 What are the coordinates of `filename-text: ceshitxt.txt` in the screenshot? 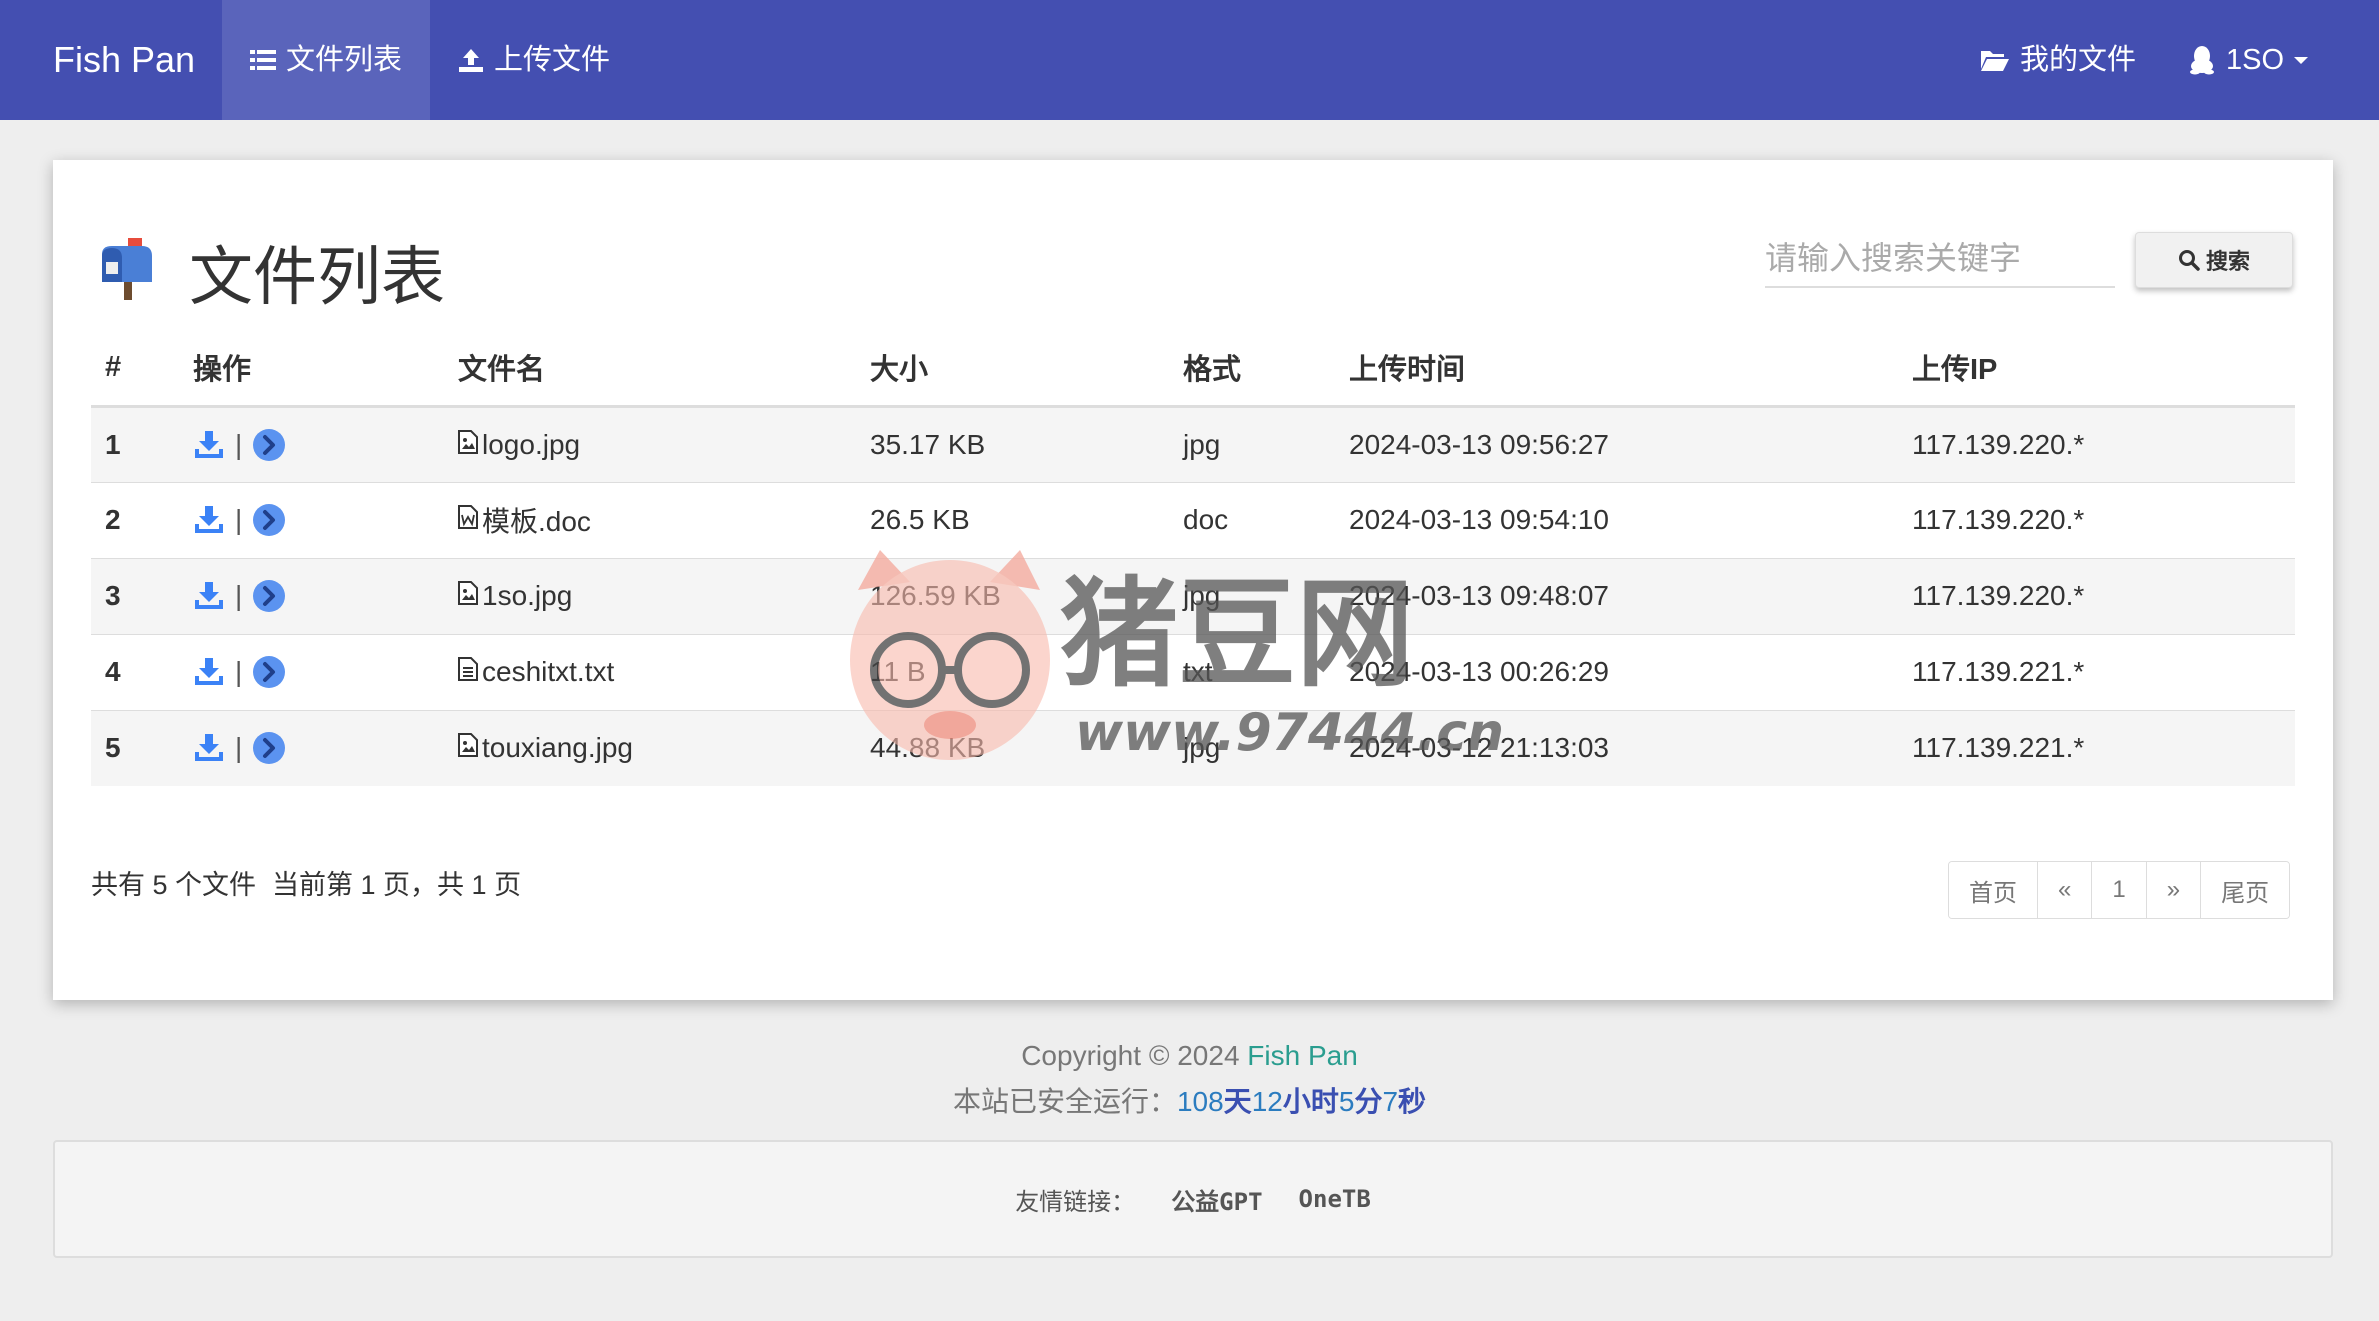 It's located at (548, 671).